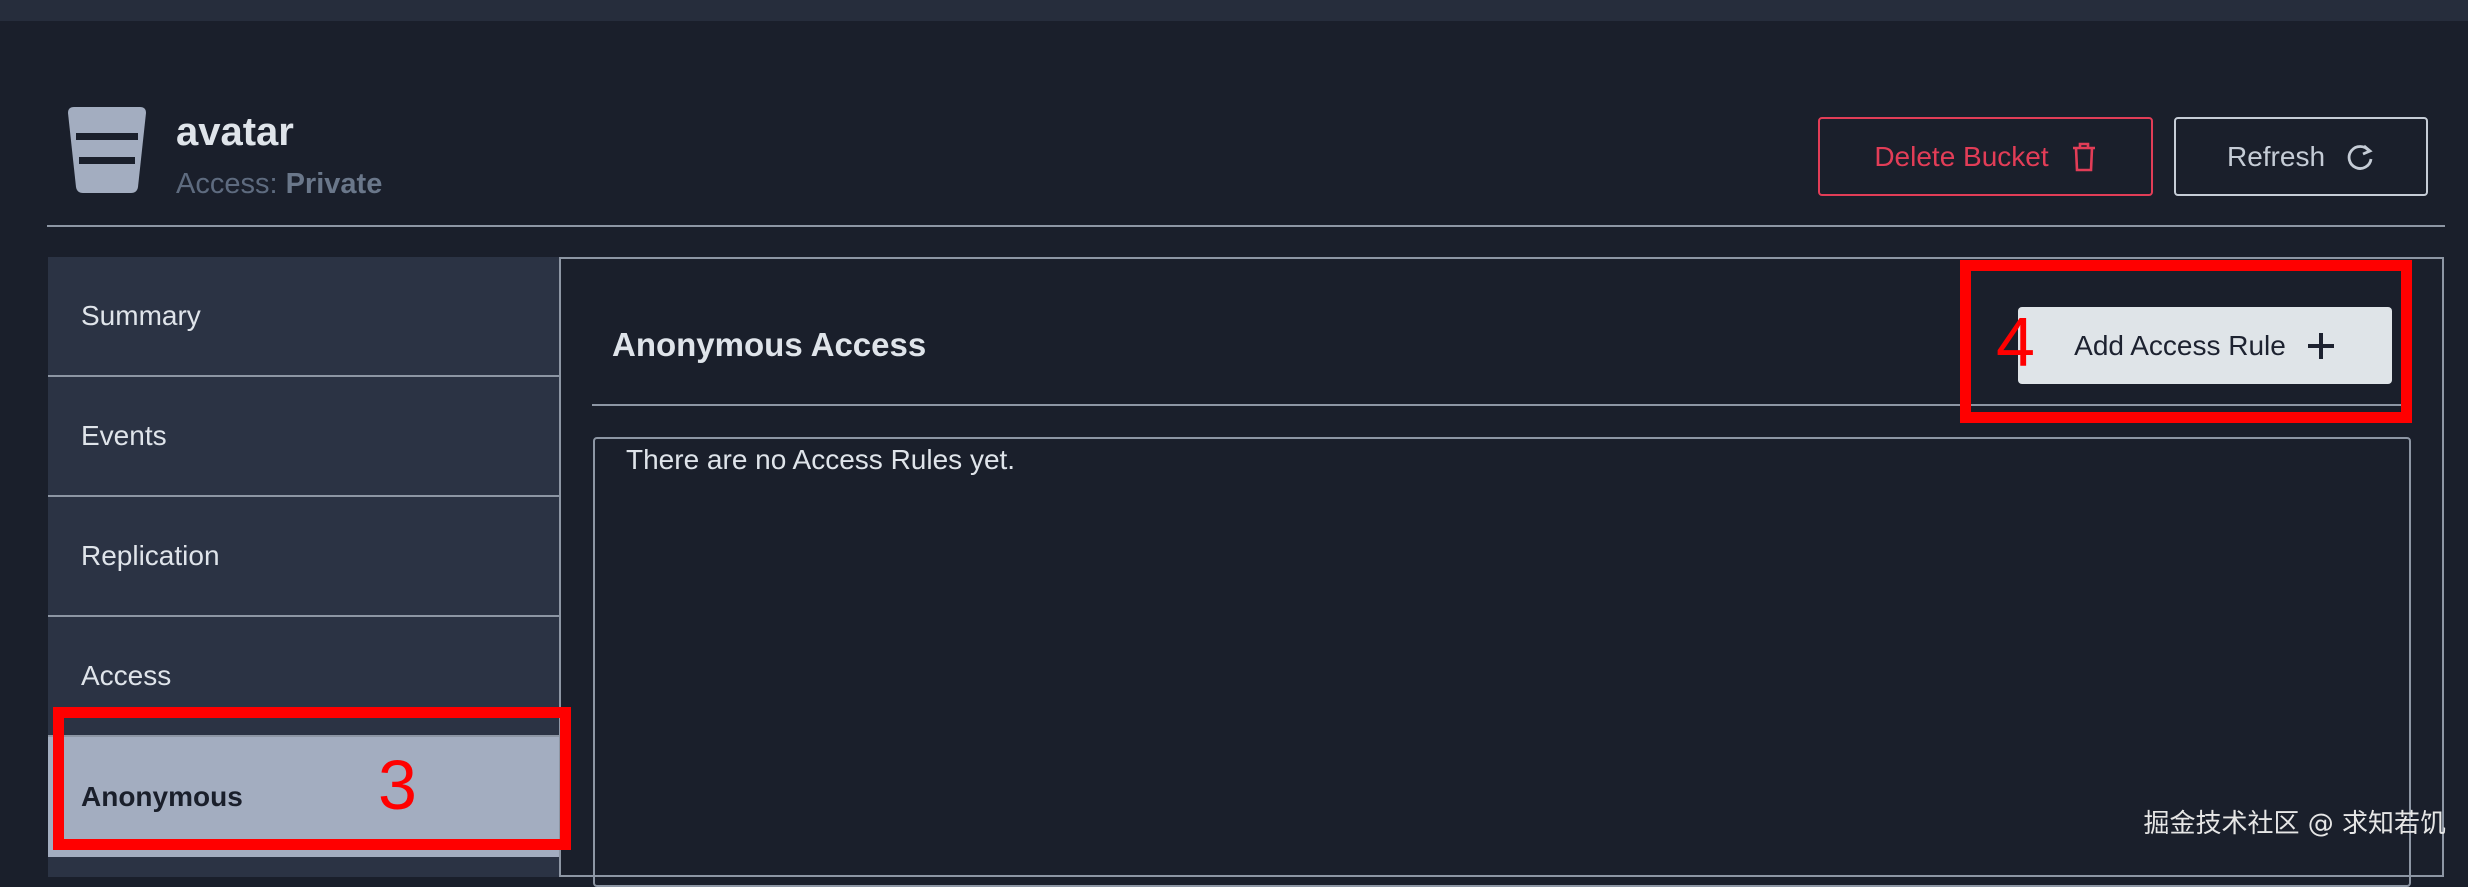 The image size is (2468, 887). Describe the element at coordinates (107, 150) in the screenshot. I see `bucket-icon` at that location.